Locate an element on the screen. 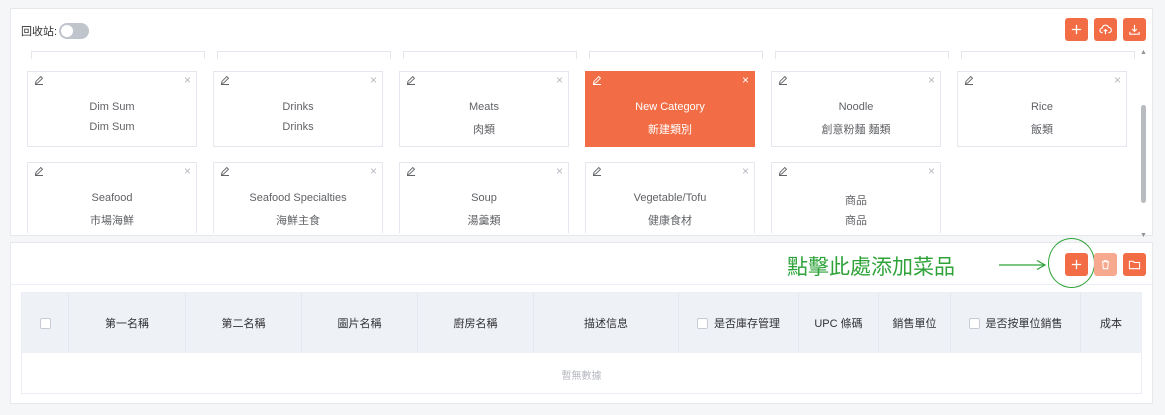 Image resolution: width=1165 pixels, height=415 pixels. add-dish-hint: 點擊此處添加菜品 is located at coordinates (871, 267).